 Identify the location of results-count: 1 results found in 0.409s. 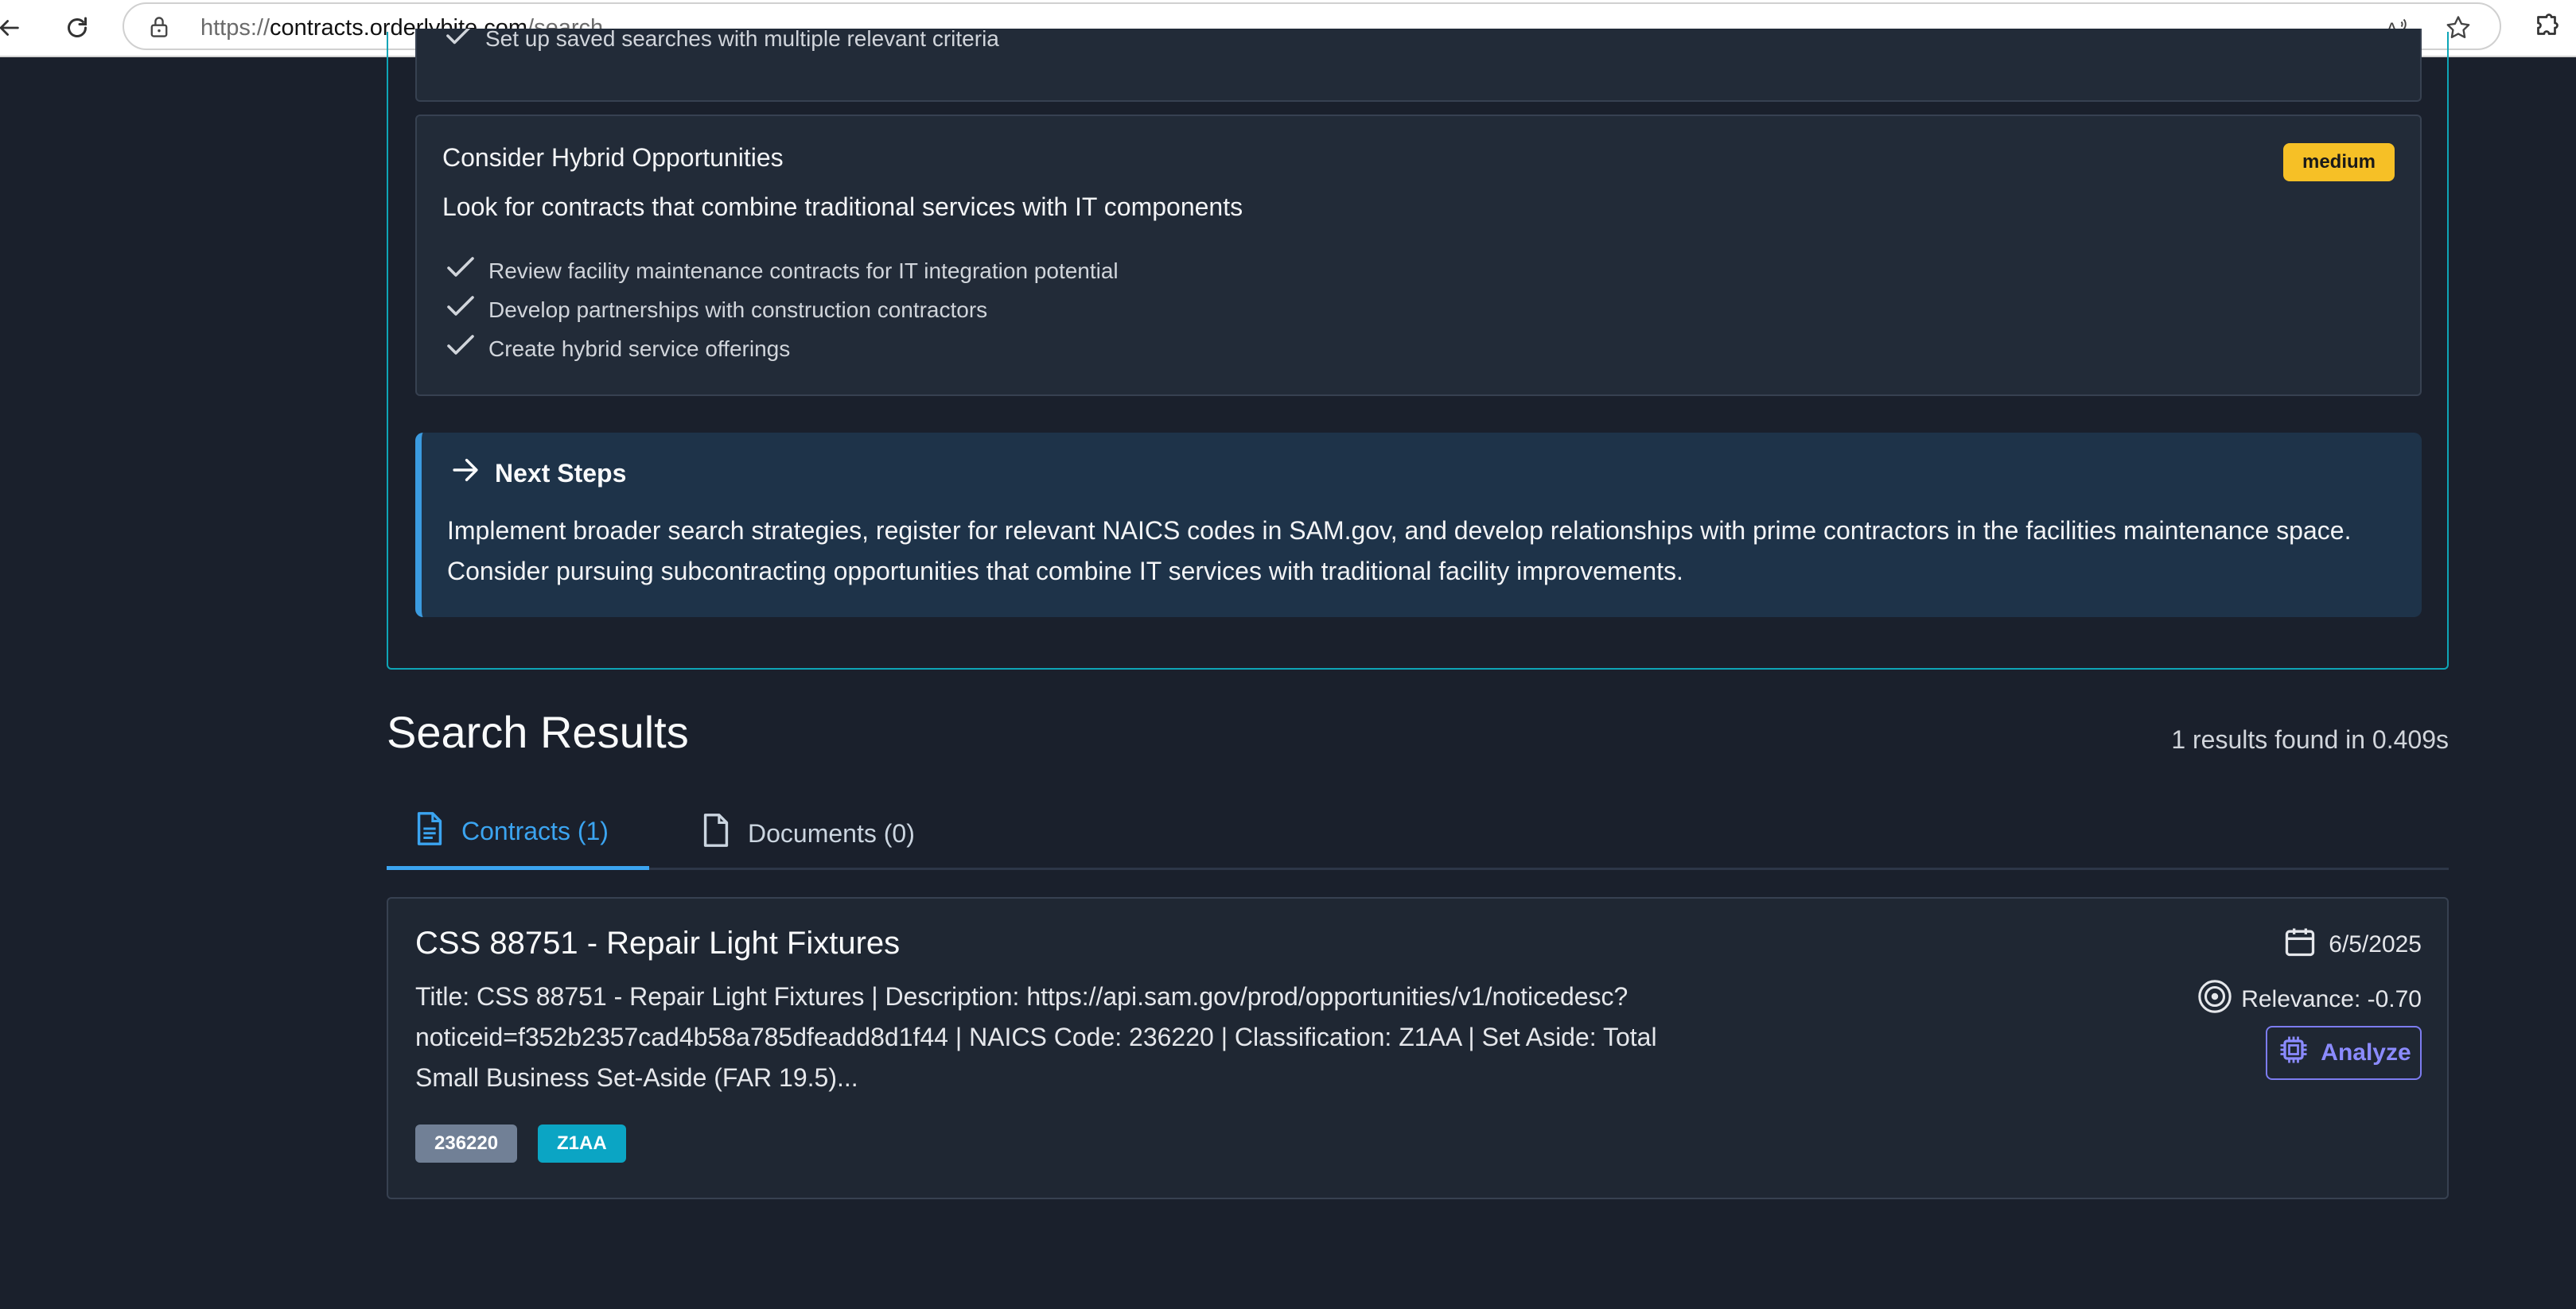
(2310, 740).